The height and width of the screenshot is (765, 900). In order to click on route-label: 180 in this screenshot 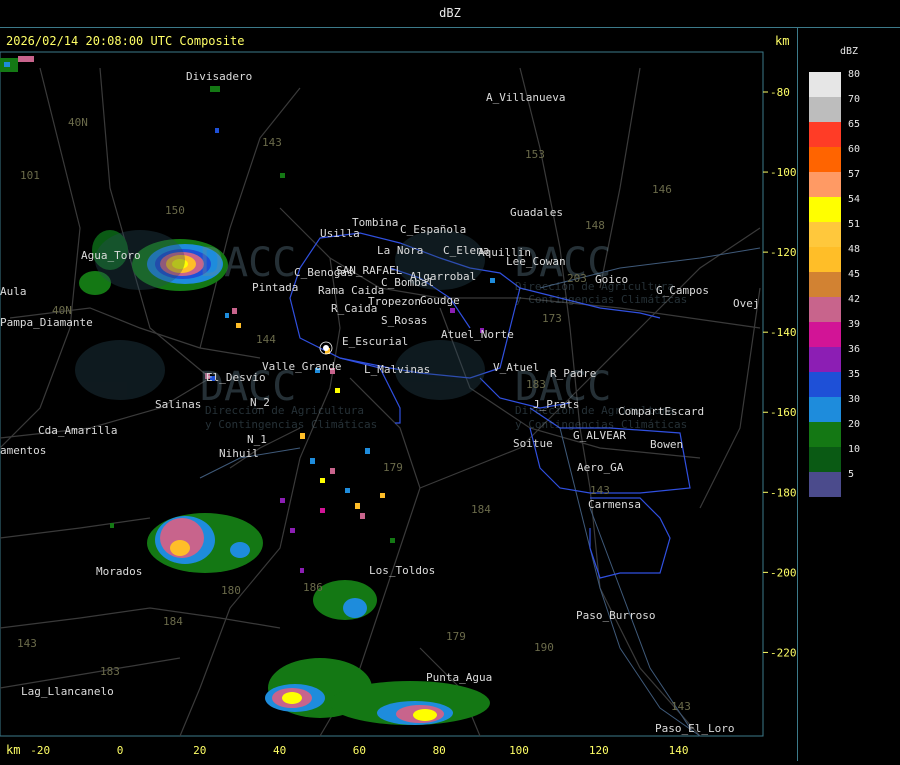, I will do `click(231, 590)`.